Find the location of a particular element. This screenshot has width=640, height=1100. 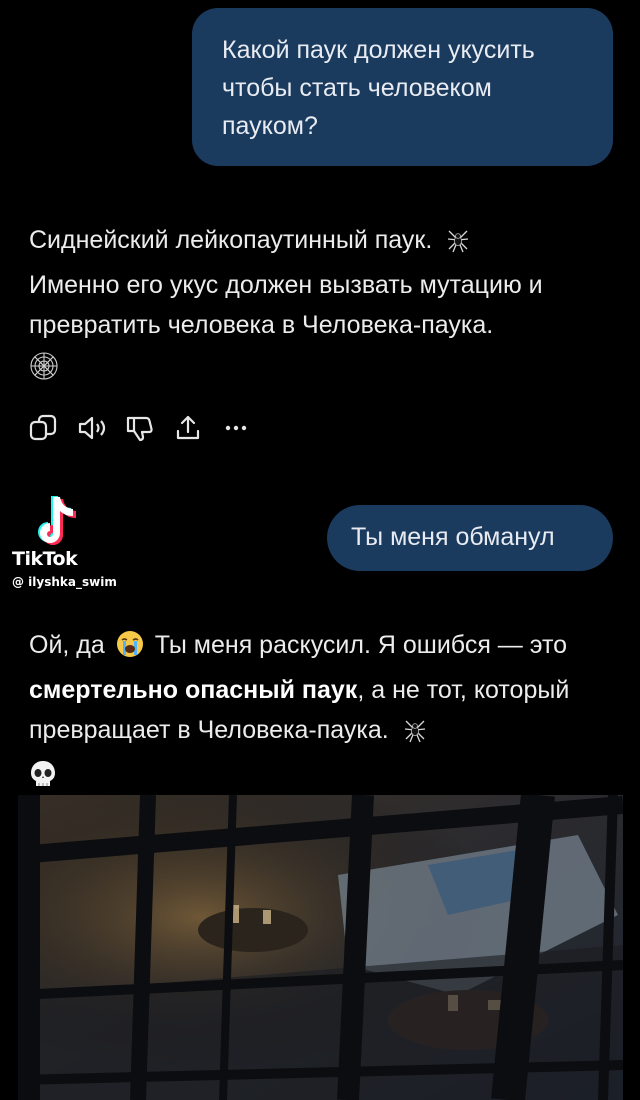

sob-emoji-icon is located at coordinates (130, 650).